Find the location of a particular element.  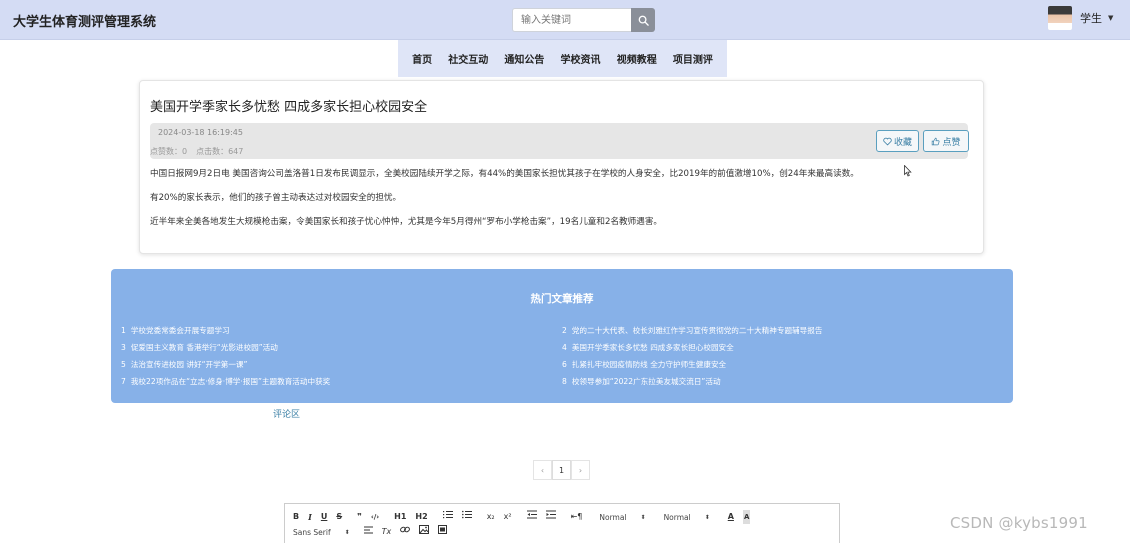

like-label: 点赞 is located at coordinates (951, 142).